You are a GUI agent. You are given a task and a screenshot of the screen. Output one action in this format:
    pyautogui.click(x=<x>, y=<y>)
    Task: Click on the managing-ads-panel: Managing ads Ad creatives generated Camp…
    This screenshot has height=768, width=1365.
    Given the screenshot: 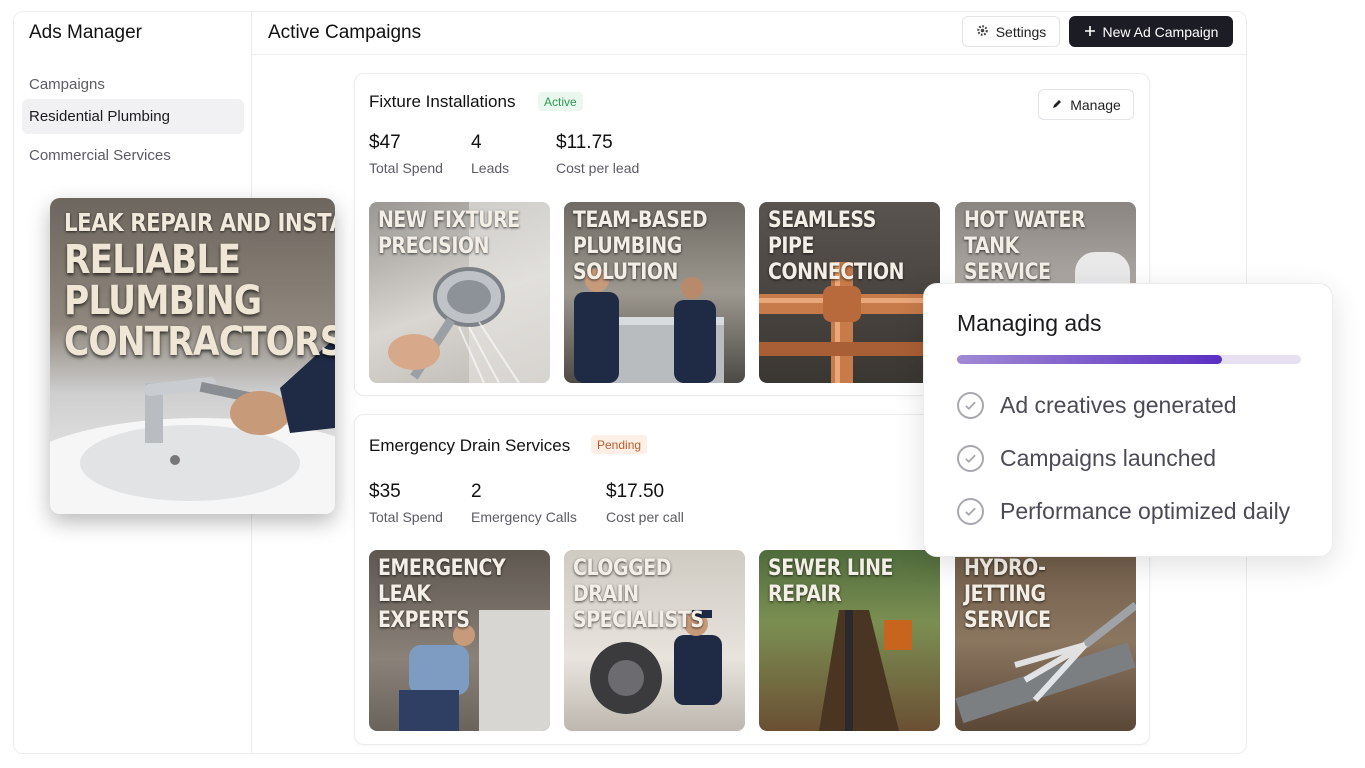 What is the action you would take?
    pyautogui.click(x=1128, y=420)
    